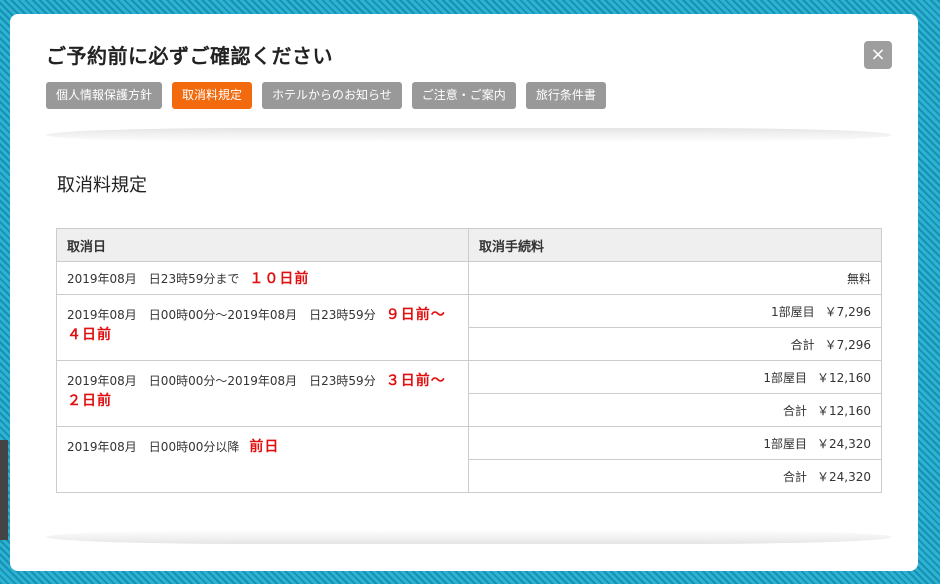 The height and width of the screenshot is (584, 940). What do you see at coordinates (675, 410) in the screenshot?
I see `fee-cell-total: 合計 ￥12,160` at bounding box center [675, 410].